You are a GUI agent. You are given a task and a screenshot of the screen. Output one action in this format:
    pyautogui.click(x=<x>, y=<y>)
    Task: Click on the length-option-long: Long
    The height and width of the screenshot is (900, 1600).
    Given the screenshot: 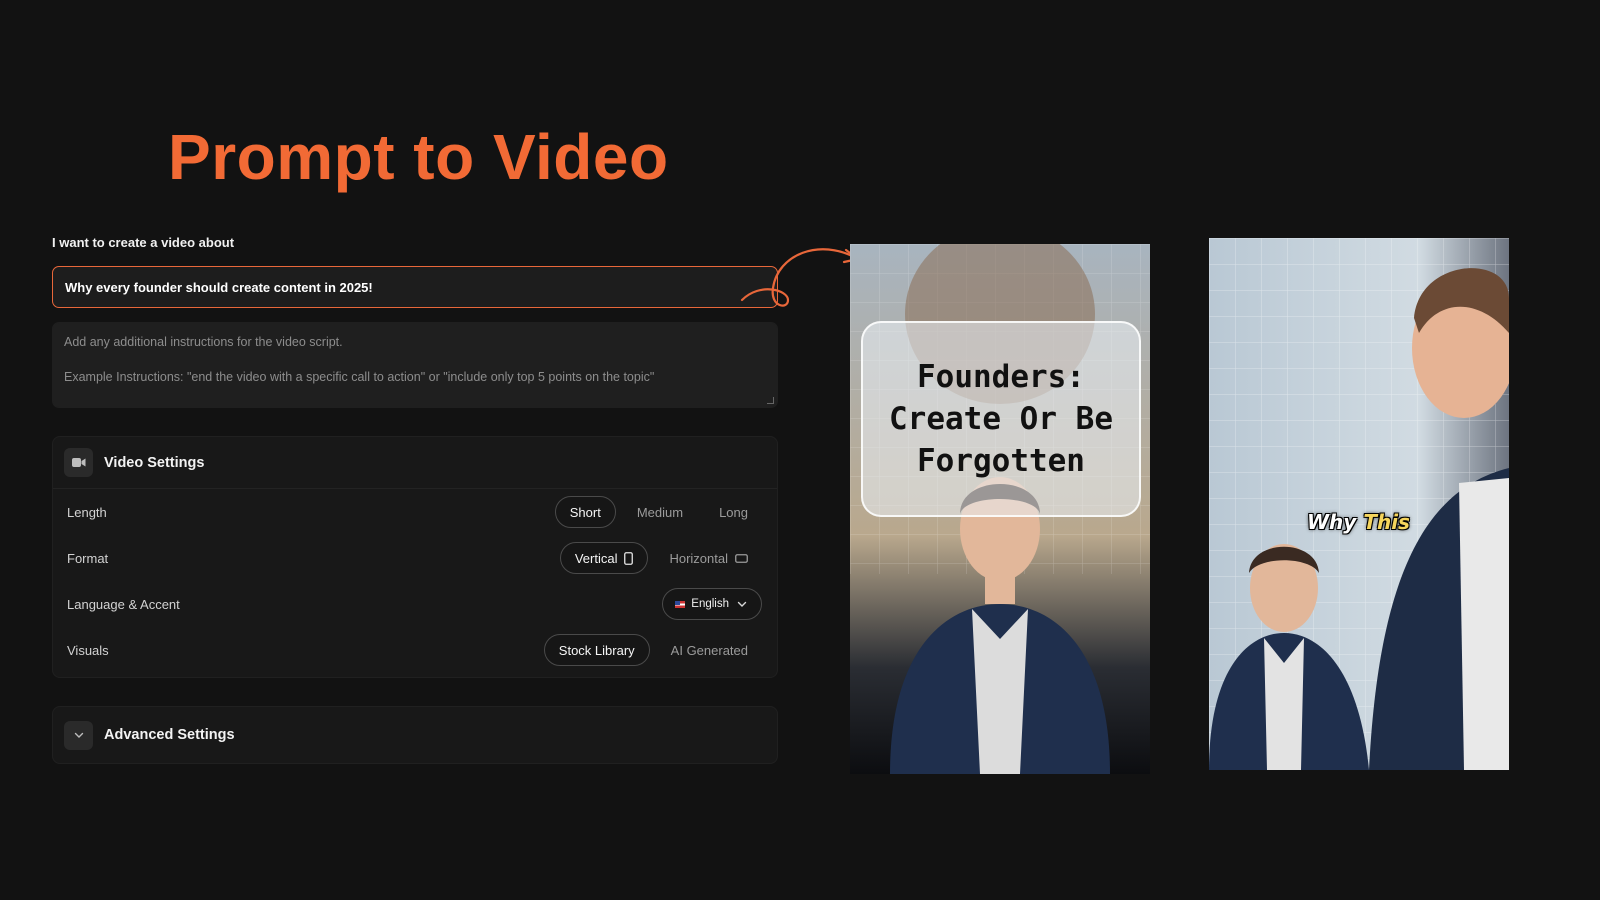 What is the action you would take?
    pyautogui.click(x=733, y=512)
    